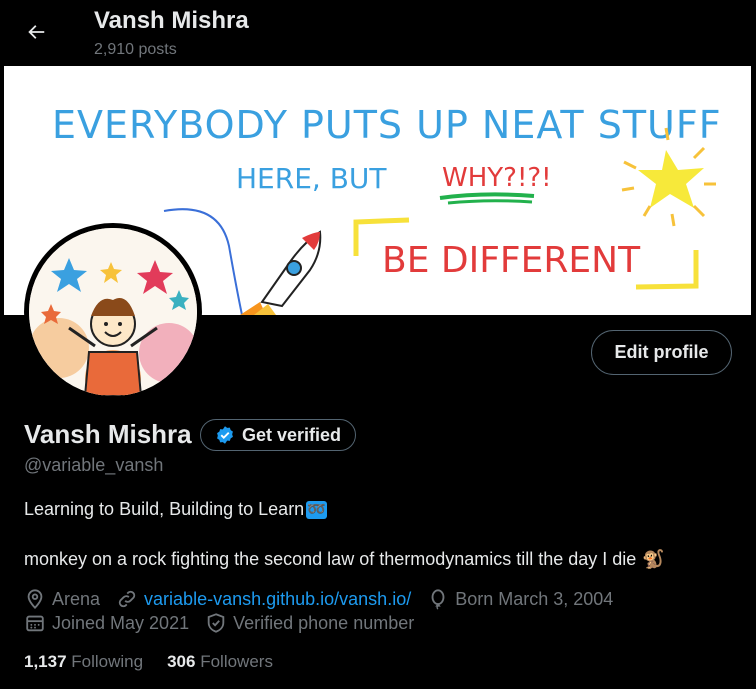 This screenshot has width=756, height=689. What do you see at coordinates (148, 662) in the screenshot?
I see `follow-stats: 1,137 Following 306 Followers` at bounding box center [148, 662].